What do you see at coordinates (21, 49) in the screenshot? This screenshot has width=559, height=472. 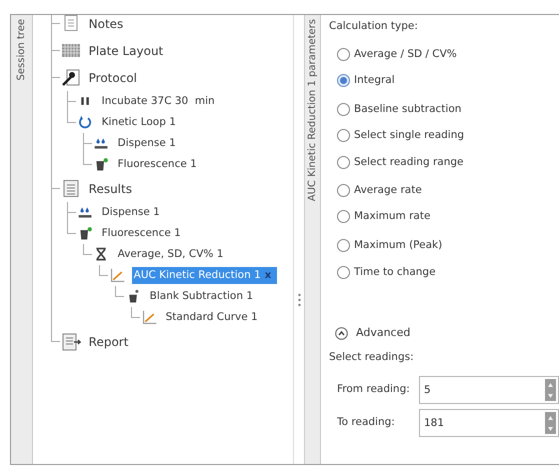 I see `session-tree-tab: Session tree` at bounding box center [21, 49].